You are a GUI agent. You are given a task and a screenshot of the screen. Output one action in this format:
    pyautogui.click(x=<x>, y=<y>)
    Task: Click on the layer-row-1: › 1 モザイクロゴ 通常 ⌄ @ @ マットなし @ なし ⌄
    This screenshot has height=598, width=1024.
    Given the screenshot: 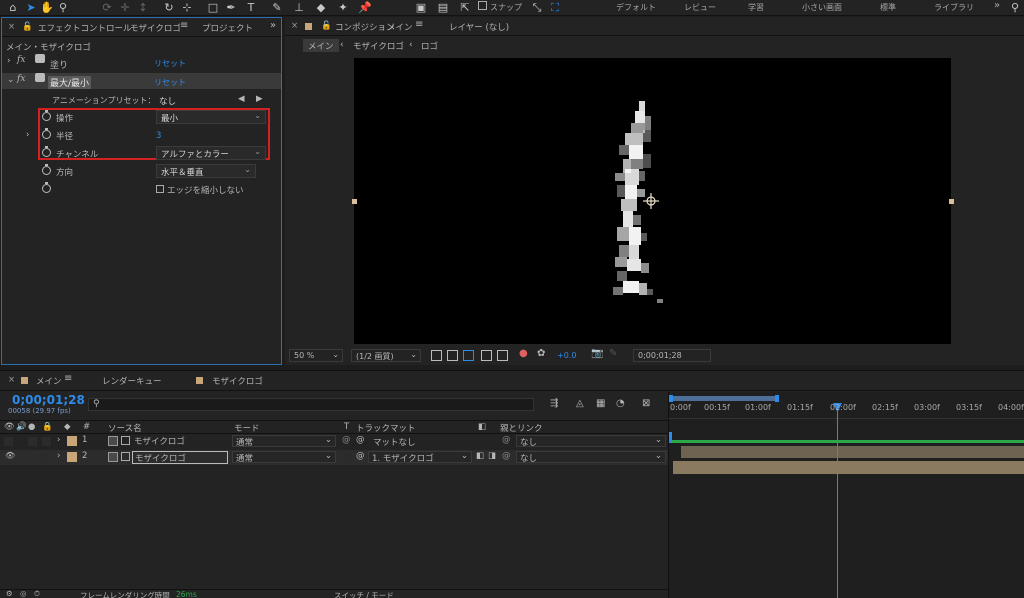 What is the action you would take?
    pyautogui.click(x=334, y=441)
    